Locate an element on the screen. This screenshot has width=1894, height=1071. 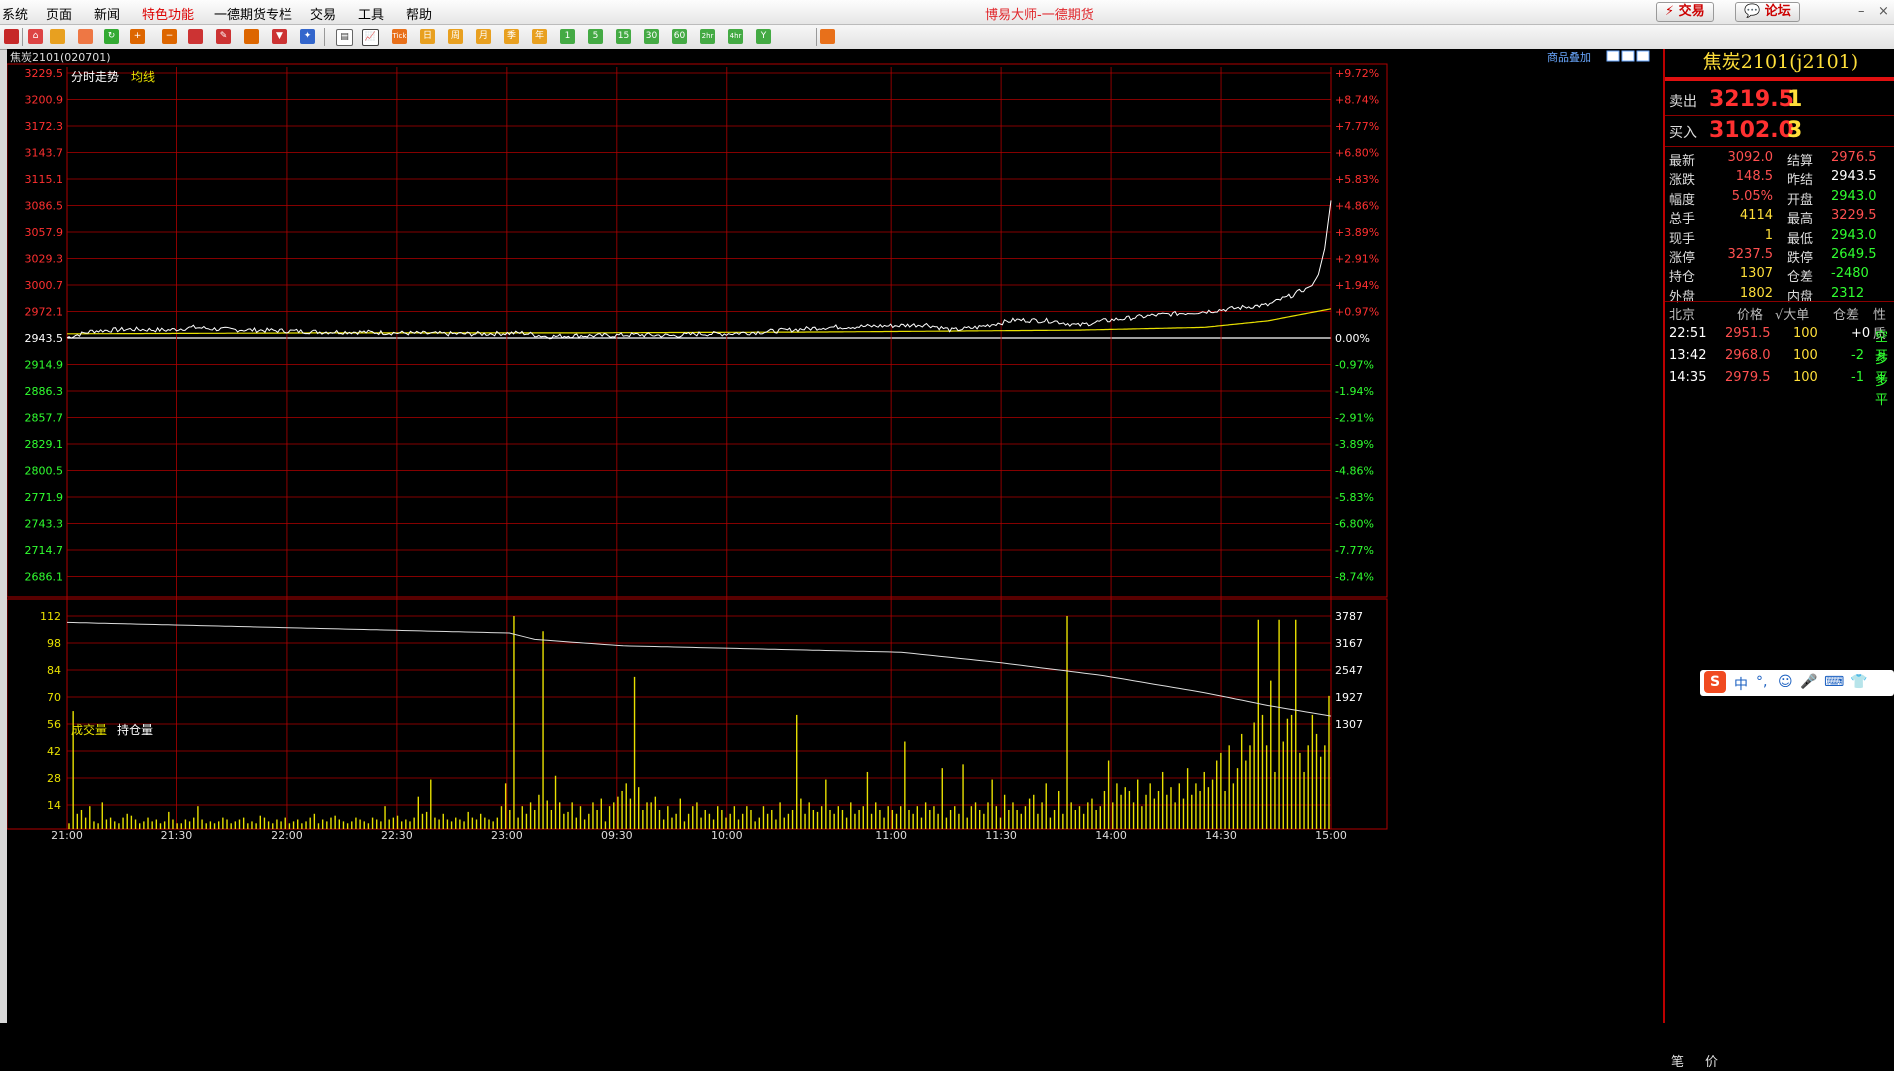
tick-header: 仓差 is located at coordinates (1846, 315).